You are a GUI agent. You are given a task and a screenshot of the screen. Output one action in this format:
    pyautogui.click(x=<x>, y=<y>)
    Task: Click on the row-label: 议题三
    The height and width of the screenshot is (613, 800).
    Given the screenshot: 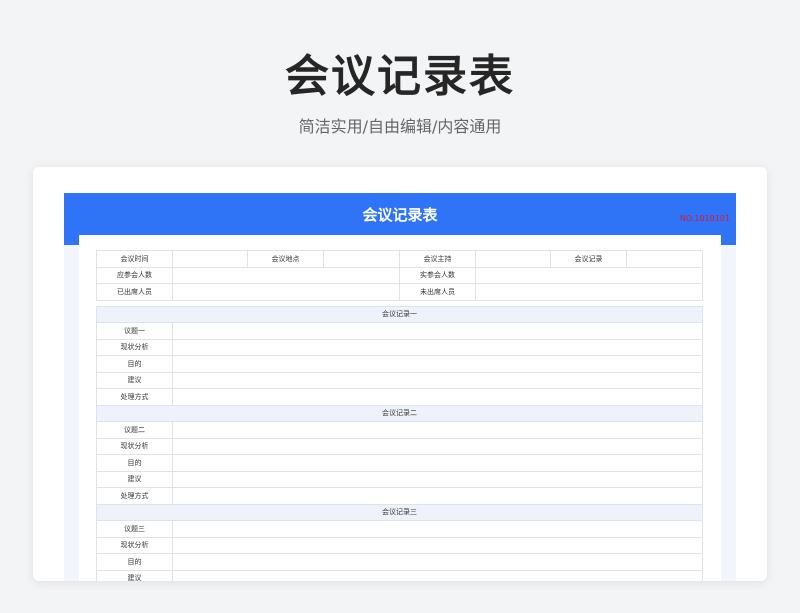 What is the action you would take?
    pyautogui.click(x=134, y=529)
    